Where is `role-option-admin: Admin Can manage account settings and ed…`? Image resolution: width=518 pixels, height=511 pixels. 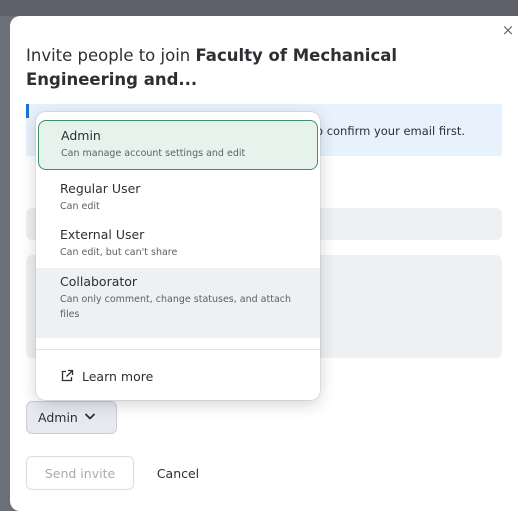
role-option-admin: Admin Can manage account settings and ed… is located at coordinates (178, 145).